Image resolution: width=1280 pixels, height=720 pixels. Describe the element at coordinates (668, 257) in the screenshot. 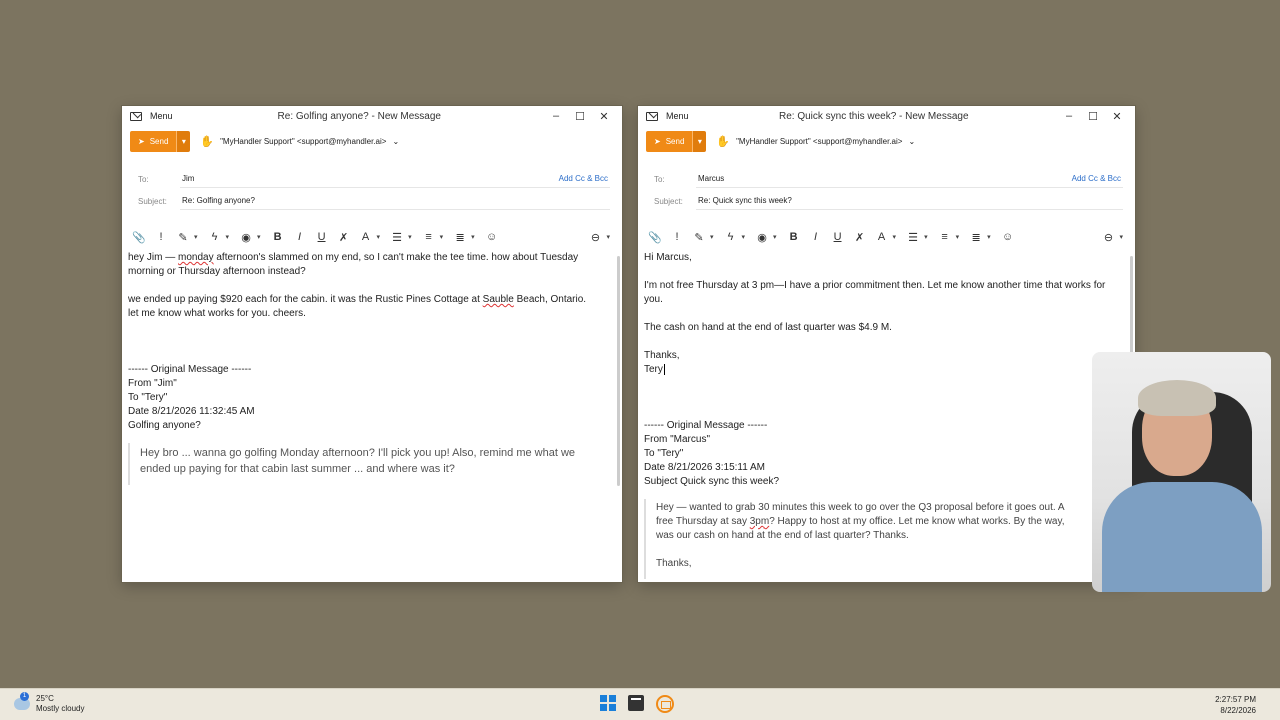

I see `greeting: Hi Marcus,` at that location.